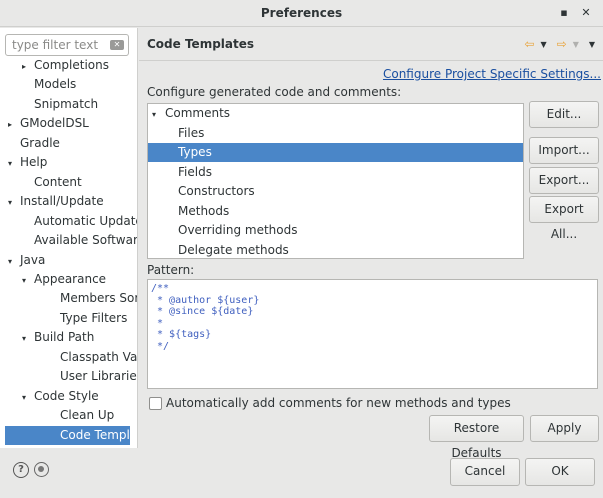  I want to click on nav-tree-item: ▾ Help, so click(68, 163).